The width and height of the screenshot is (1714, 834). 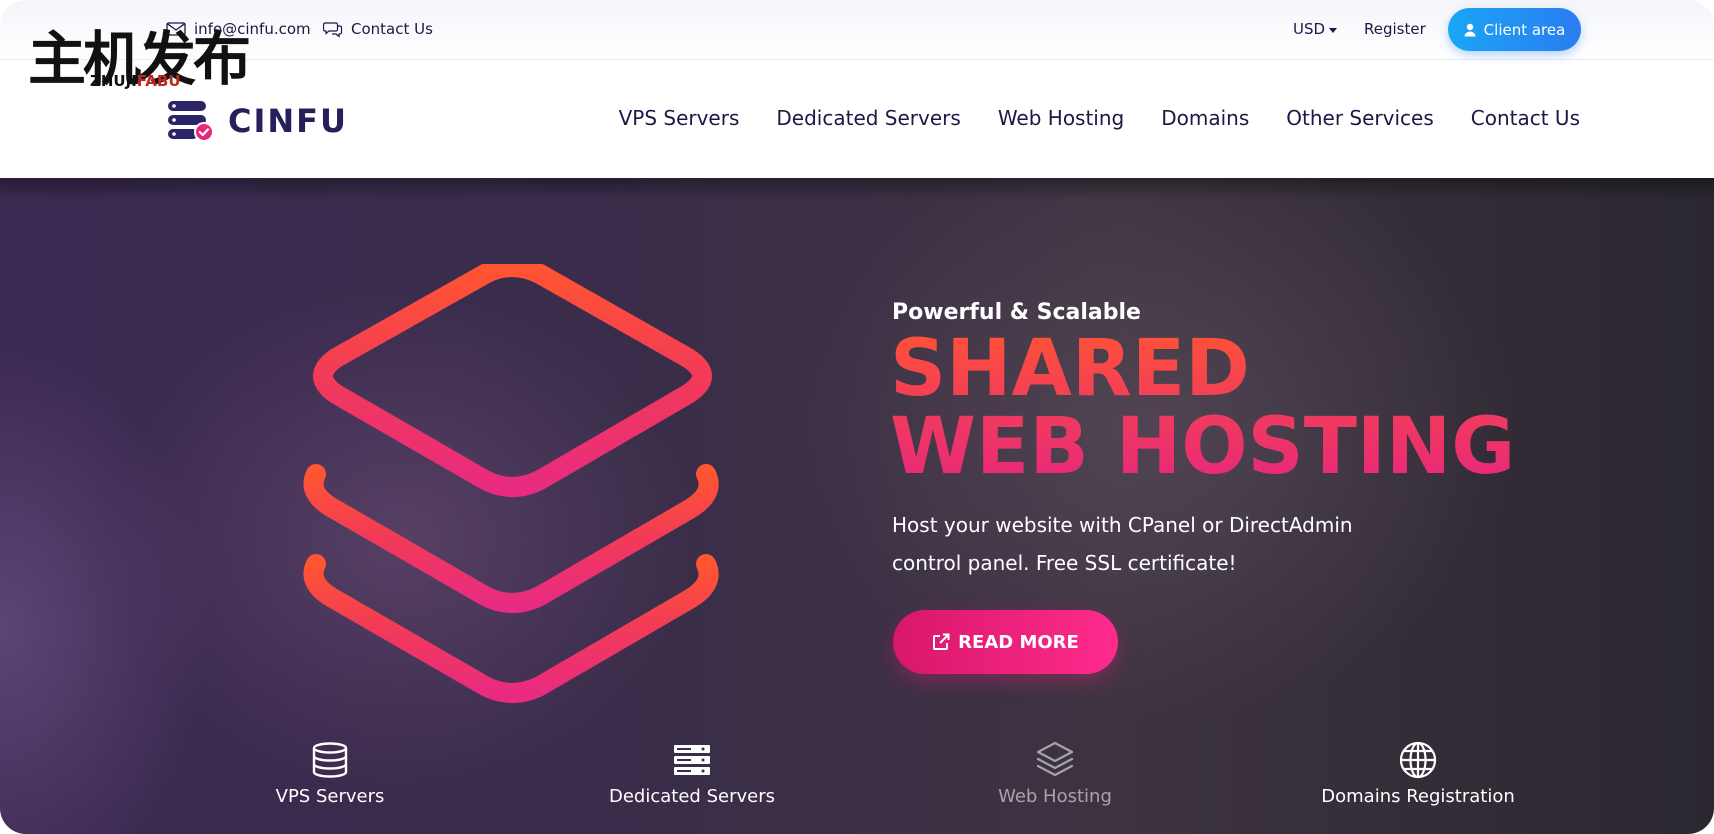 I want to click on hero-title-line2: WEB HOSTING, so click(x=1203, y=447).